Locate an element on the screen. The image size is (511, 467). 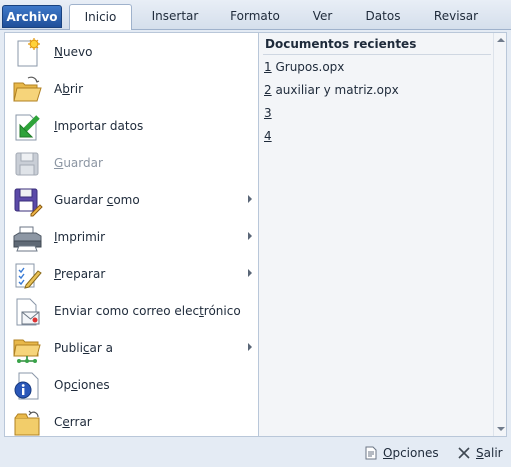
exit-button: Salir is located at coordinates (480, 453).